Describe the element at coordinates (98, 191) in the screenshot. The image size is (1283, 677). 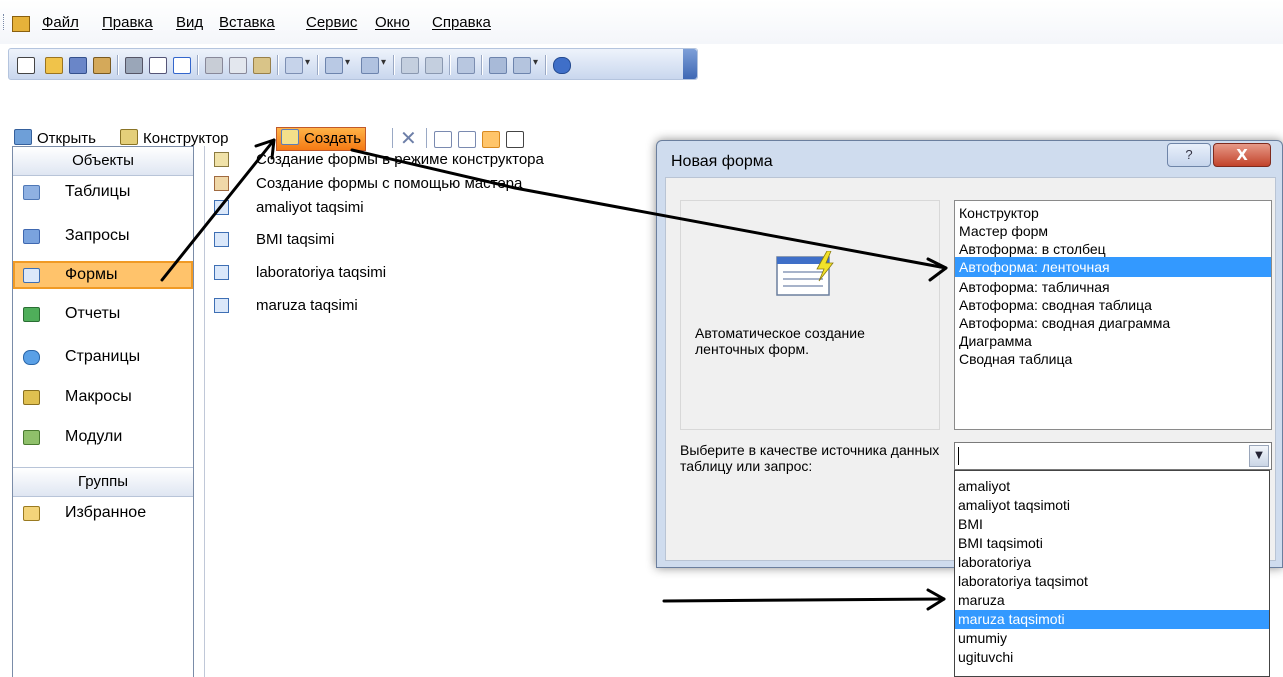
I see `nav-label: Таблицы` at that location.